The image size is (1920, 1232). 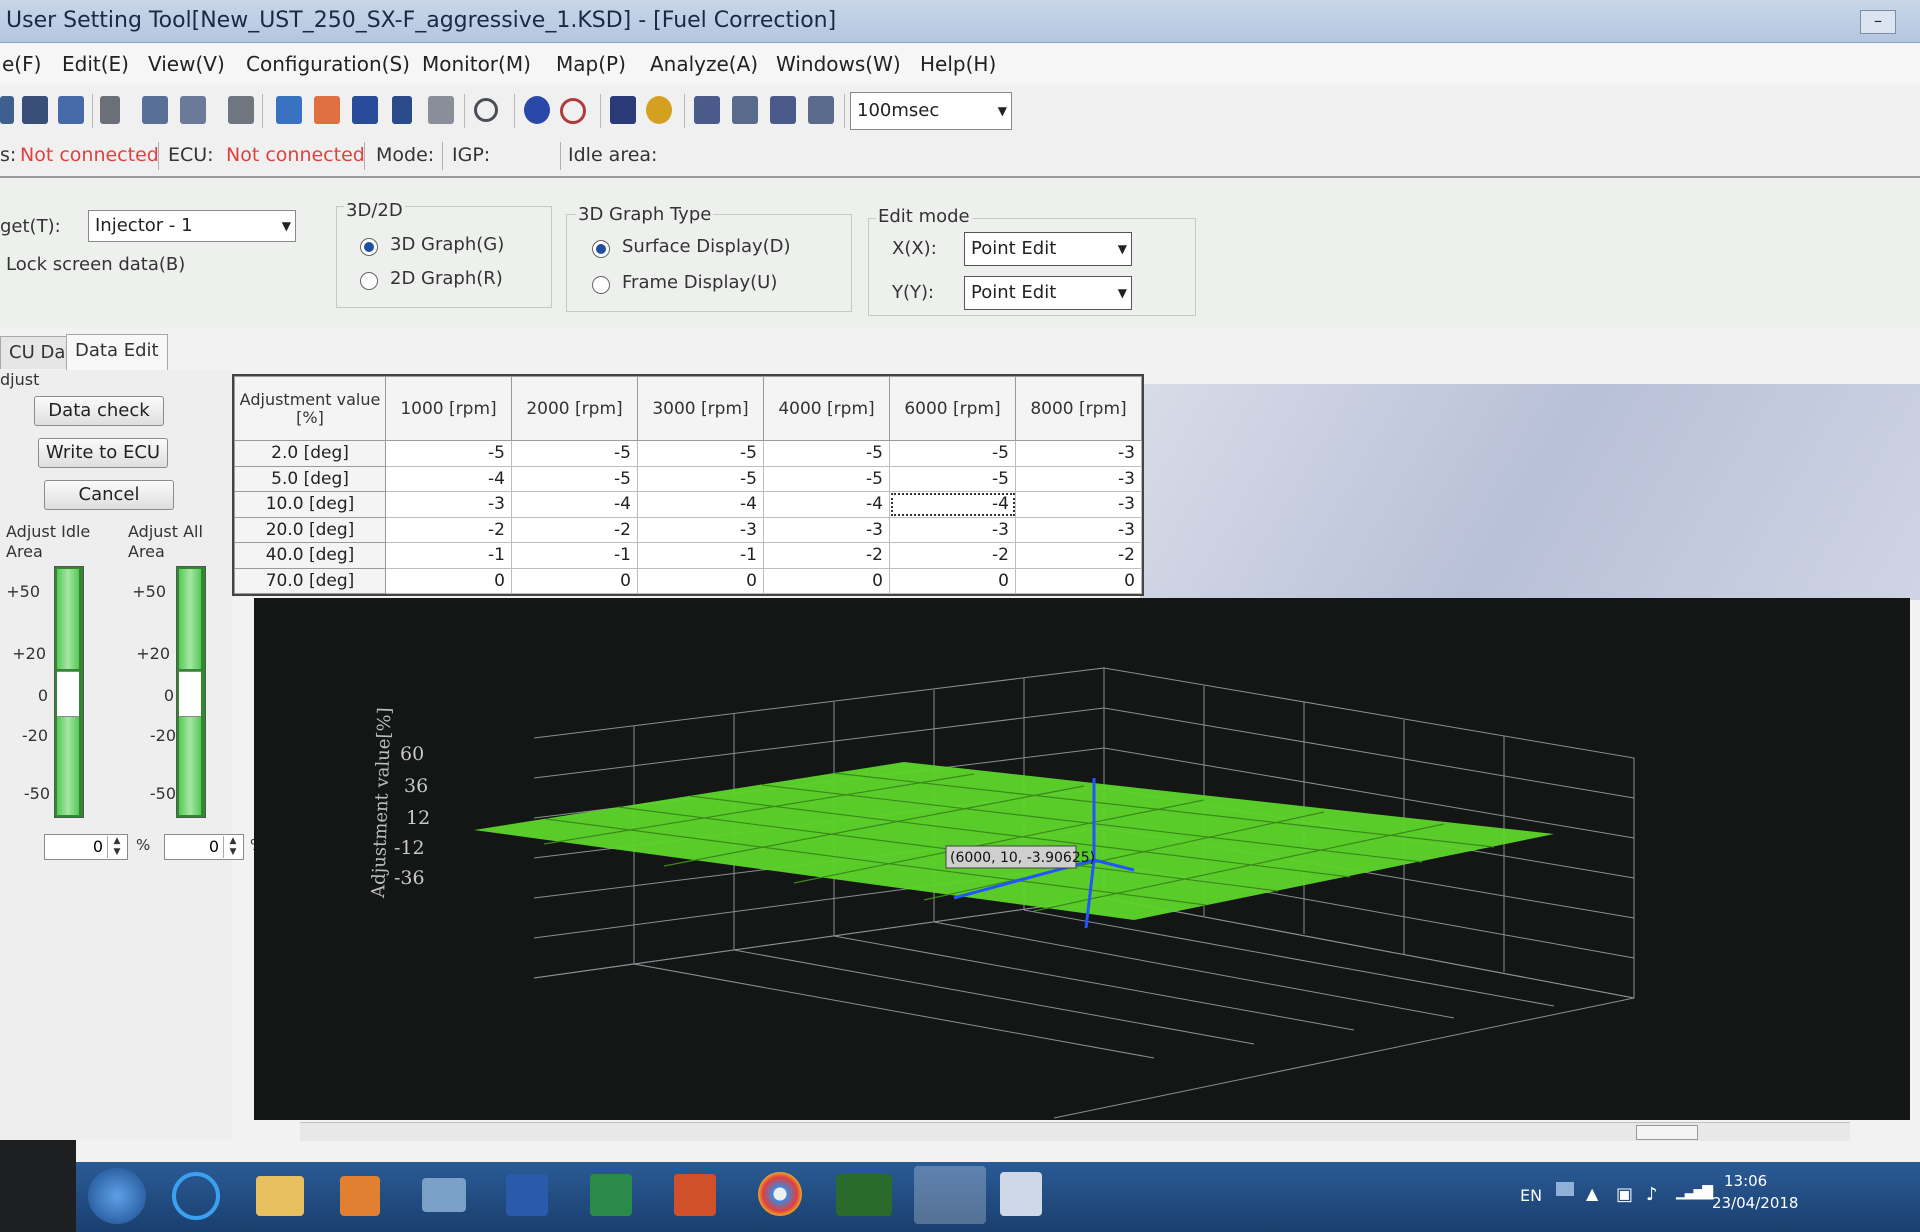 I want to click on grid-icon, so click(x=365, y=110).